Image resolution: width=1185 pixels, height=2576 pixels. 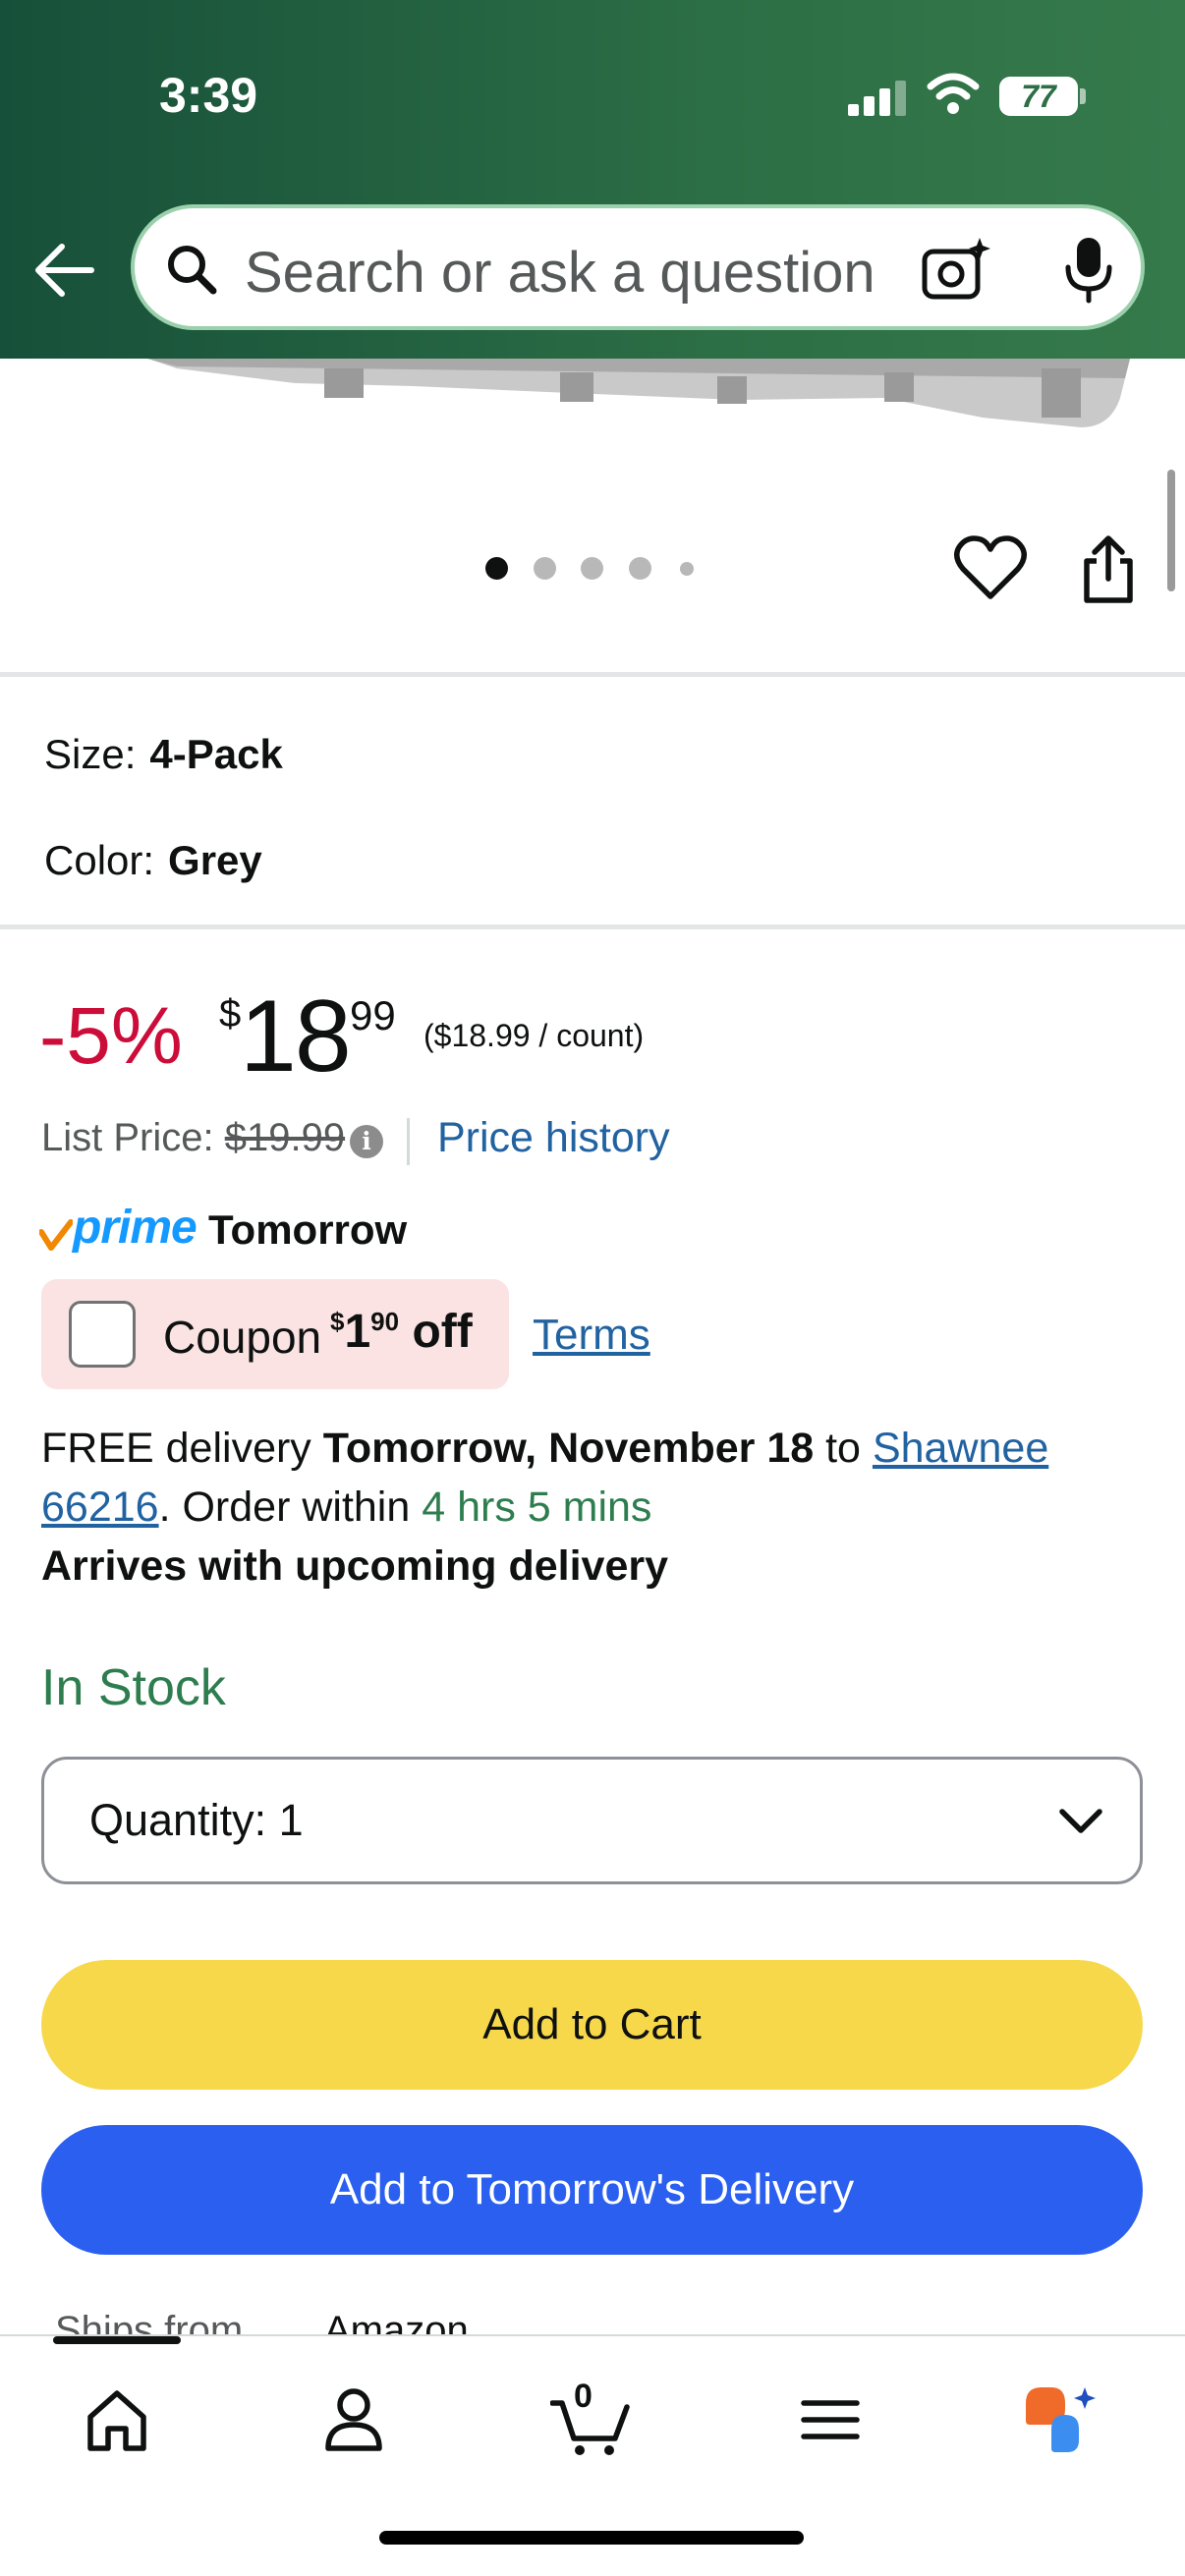 I want to click on divider-vertical, so click(x=409, y=1141).